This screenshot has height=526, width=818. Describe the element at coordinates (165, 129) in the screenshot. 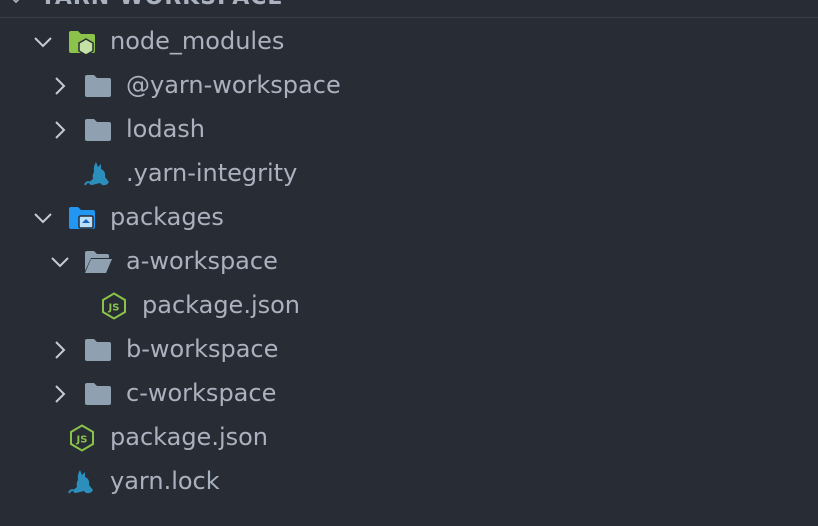

I see `tree-item-label: lodash` at that location.